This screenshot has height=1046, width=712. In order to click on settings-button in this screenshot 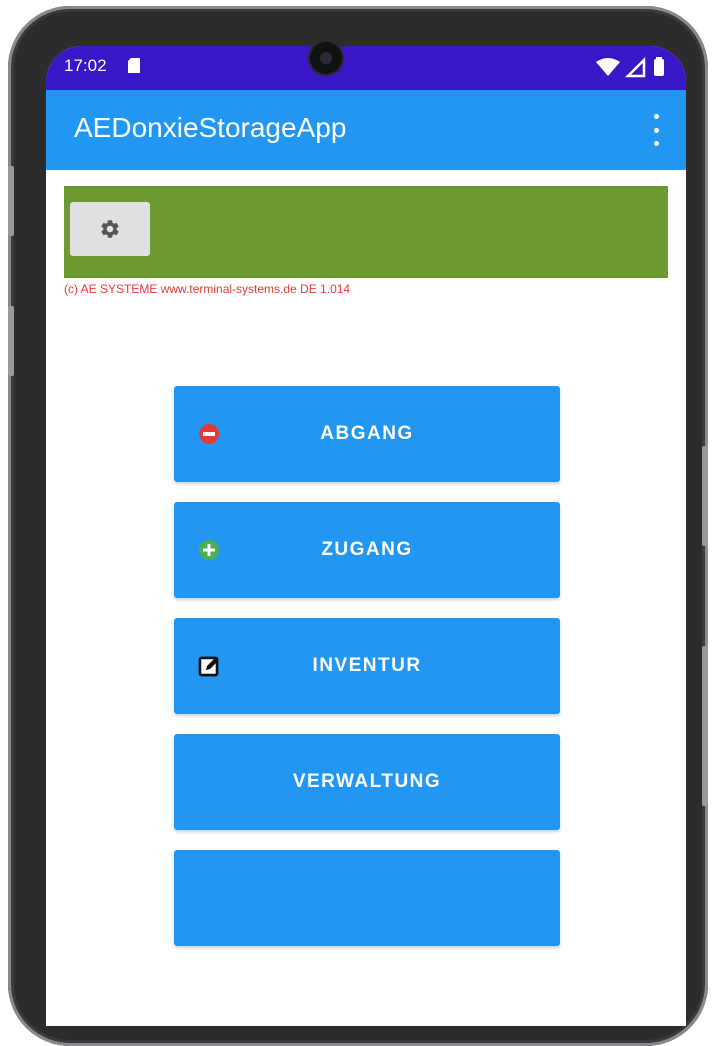, I will do `click(110, 229)`.